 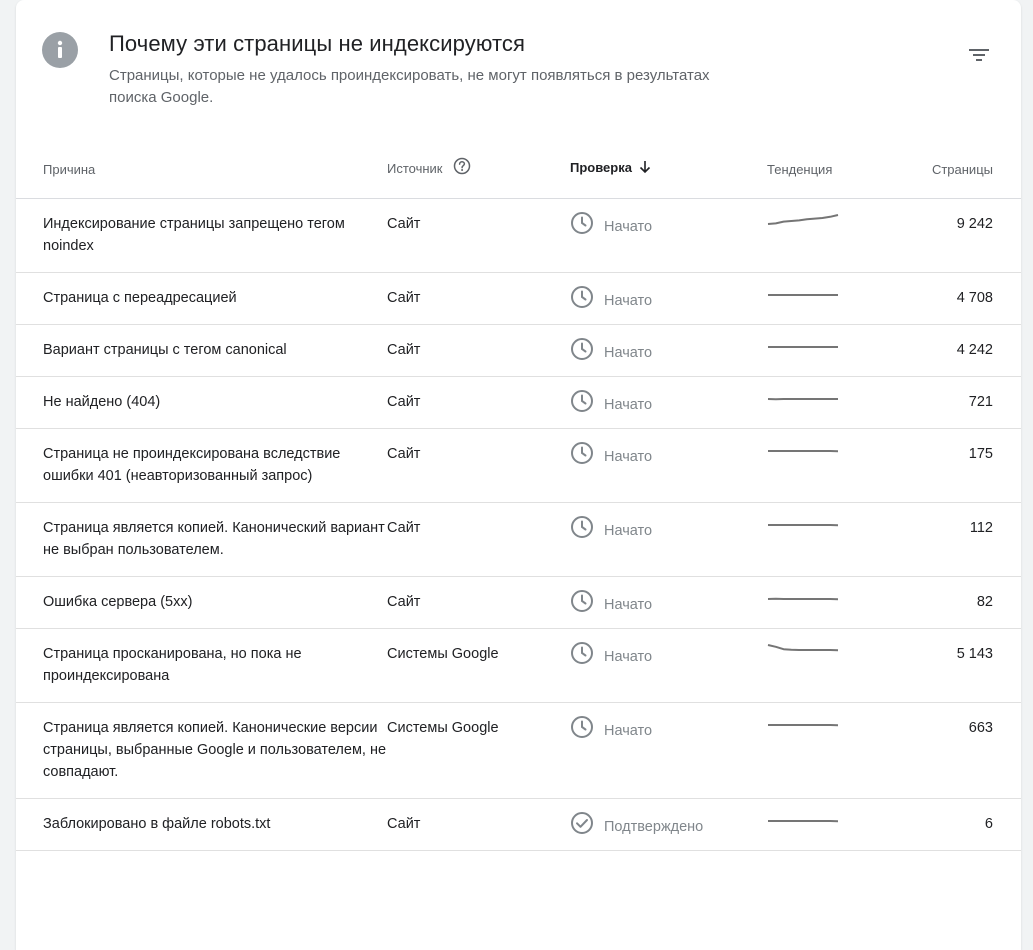 I want to click on pages-cell: 82, so click(x=954, y=602).